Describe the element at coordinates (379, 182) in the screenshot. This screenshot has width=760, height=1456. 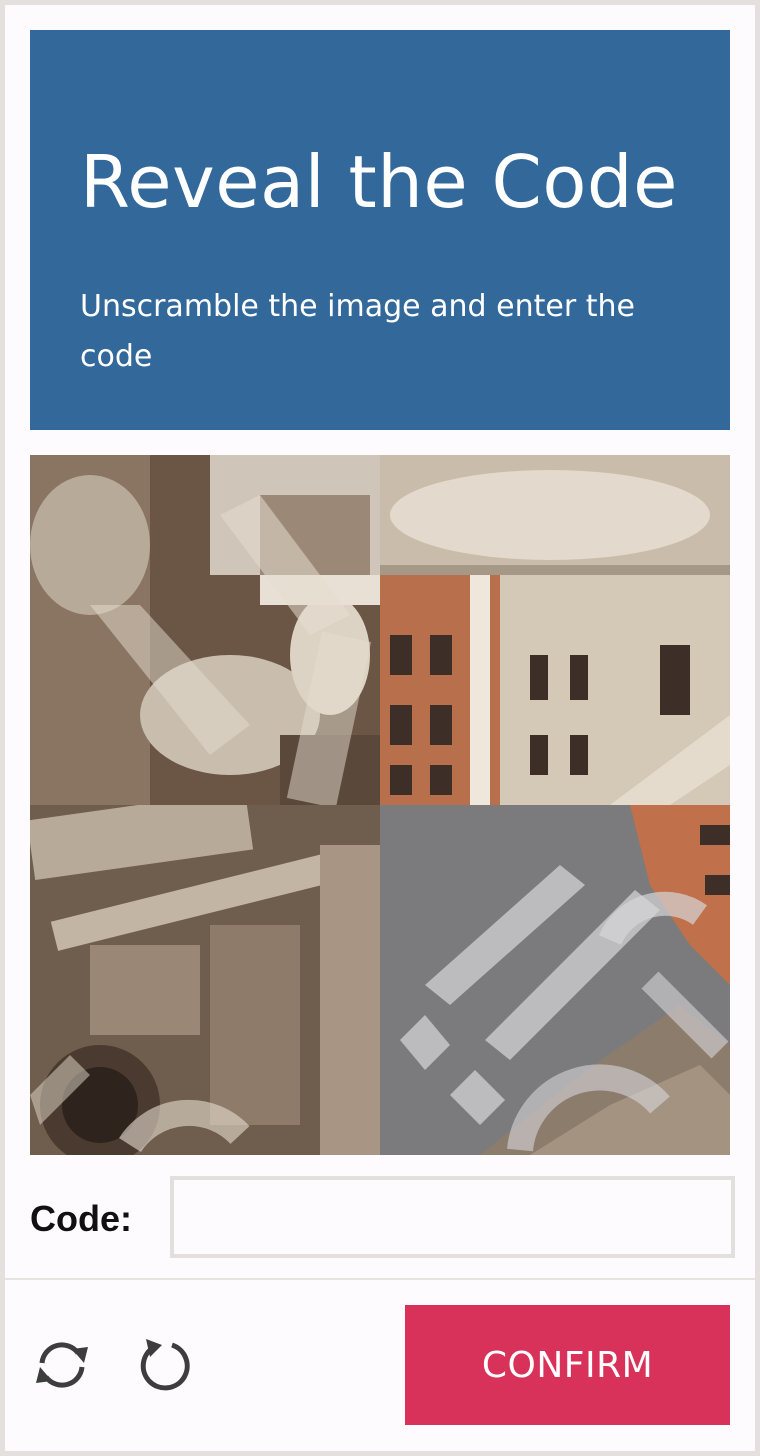
I see `page-title: Reveal the Code` at that location.